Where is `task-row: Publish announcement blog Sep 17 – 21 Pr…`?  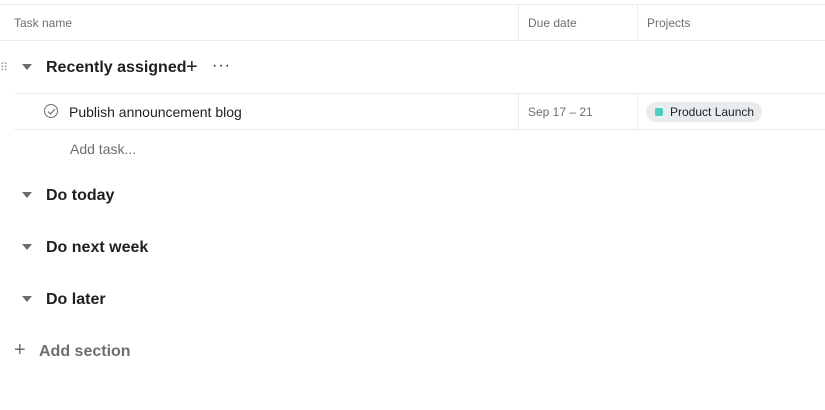 task-row: Publish announcement blog Sep 17 – 21 Pr… is located at coordinates (419, 111).